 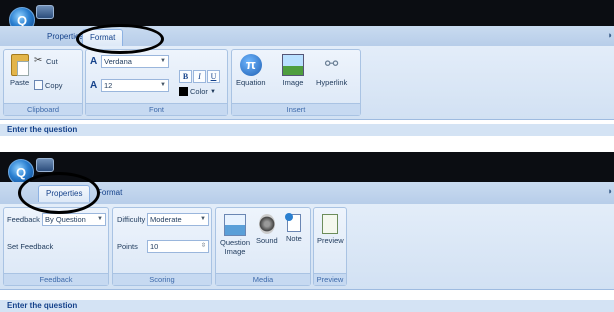 What do you see at coordinates (38, 85) in the screenshot?
I see `copy-icon` at bounding box center [38, 85].